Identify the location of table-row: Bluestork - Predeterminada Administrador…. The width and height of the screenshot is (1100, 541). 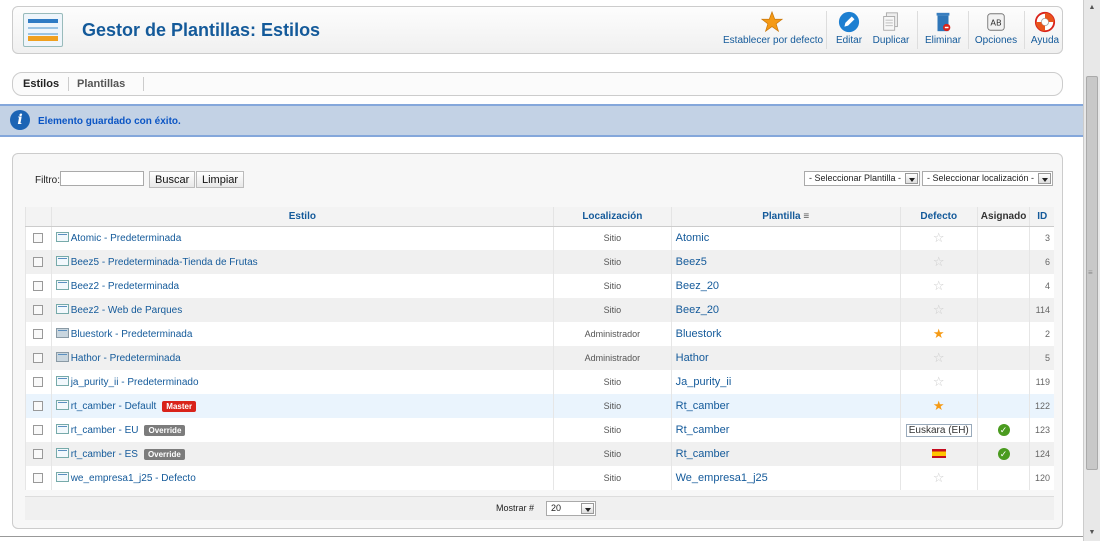
(539, 334).